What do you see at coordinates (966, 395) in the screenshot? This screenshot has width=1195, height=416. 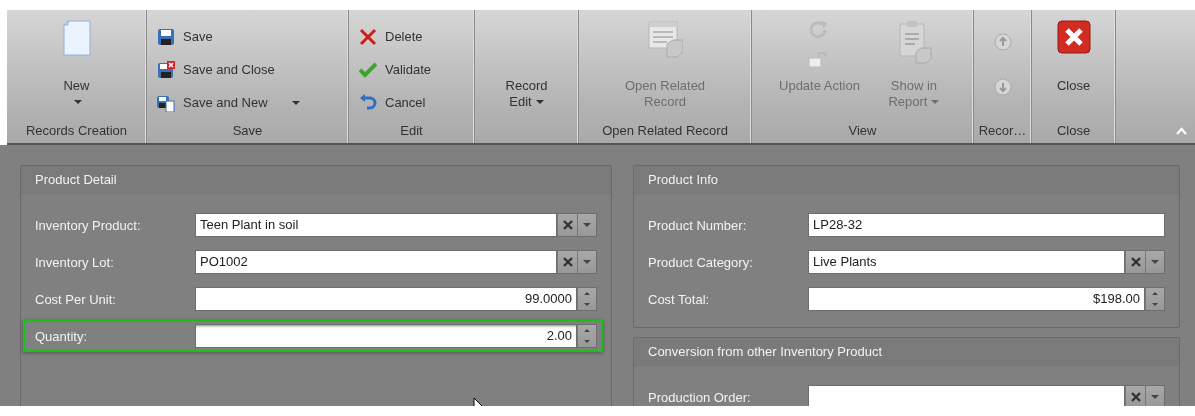 I see `input-field` at bounding box center [966, 395].